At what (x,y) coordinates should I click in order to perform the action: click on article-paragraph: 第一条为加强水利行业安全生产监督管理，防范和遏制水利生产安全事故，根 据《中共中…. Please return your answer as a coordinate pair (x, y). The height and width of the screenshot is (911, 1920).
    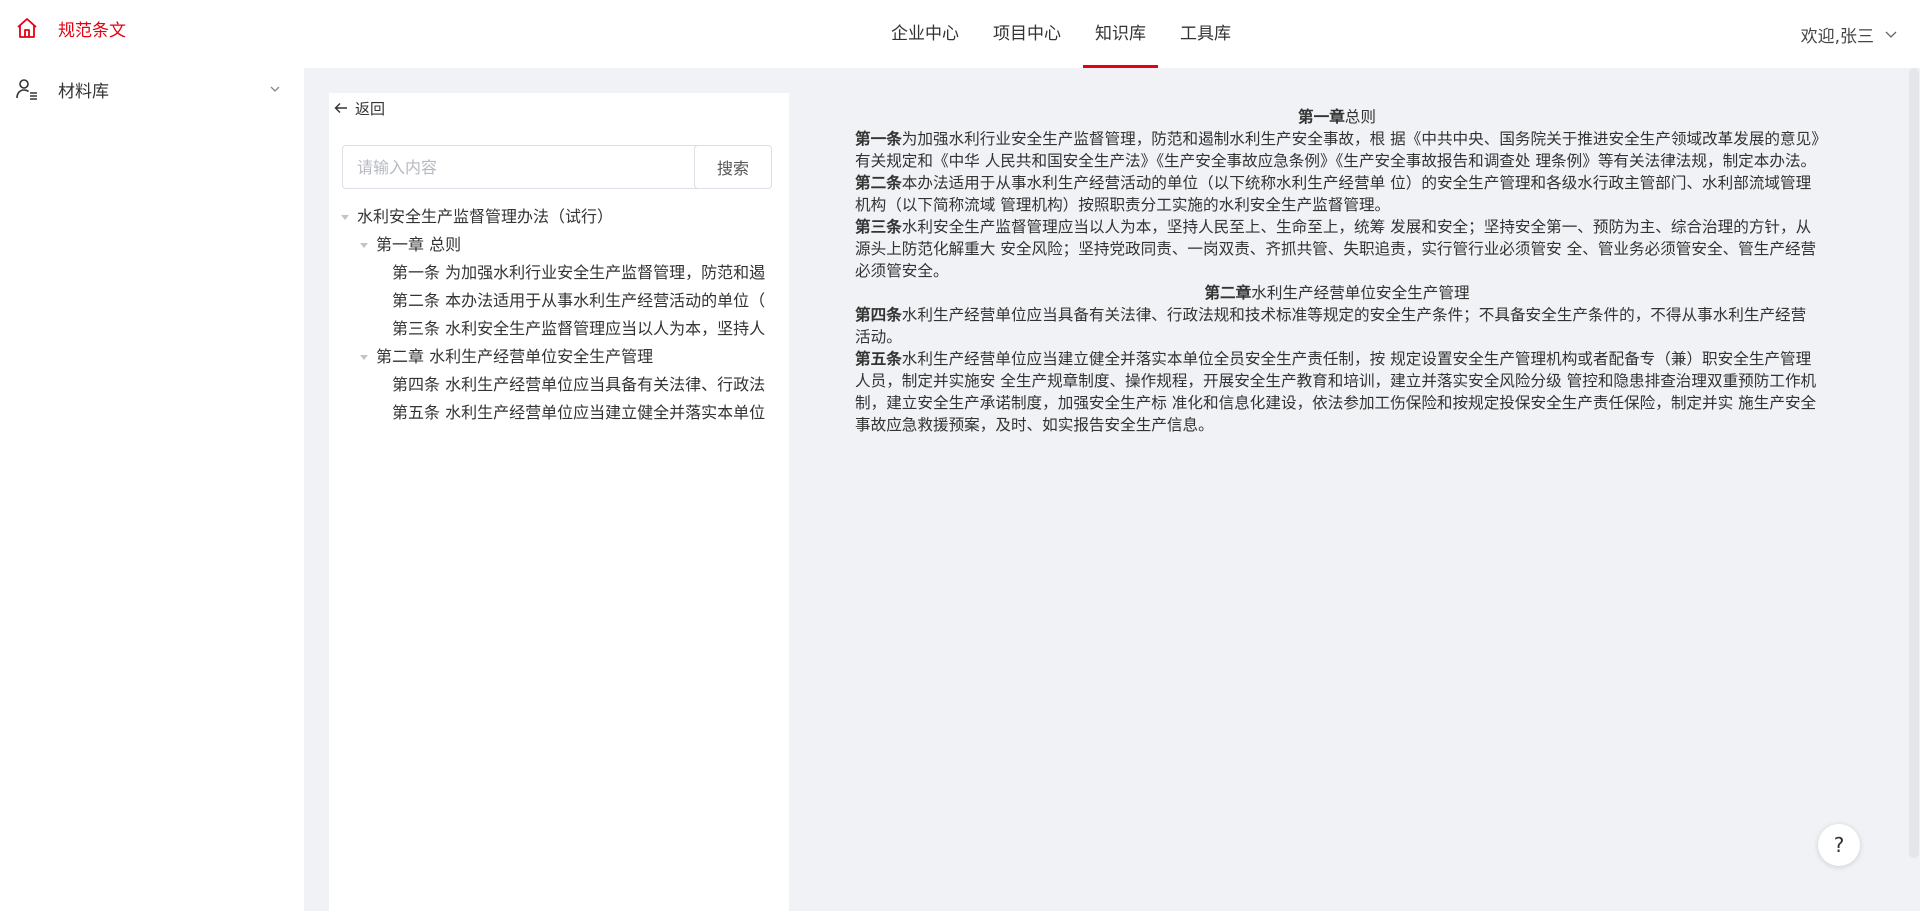
    Looking at the image, I should click on (1337, 150).